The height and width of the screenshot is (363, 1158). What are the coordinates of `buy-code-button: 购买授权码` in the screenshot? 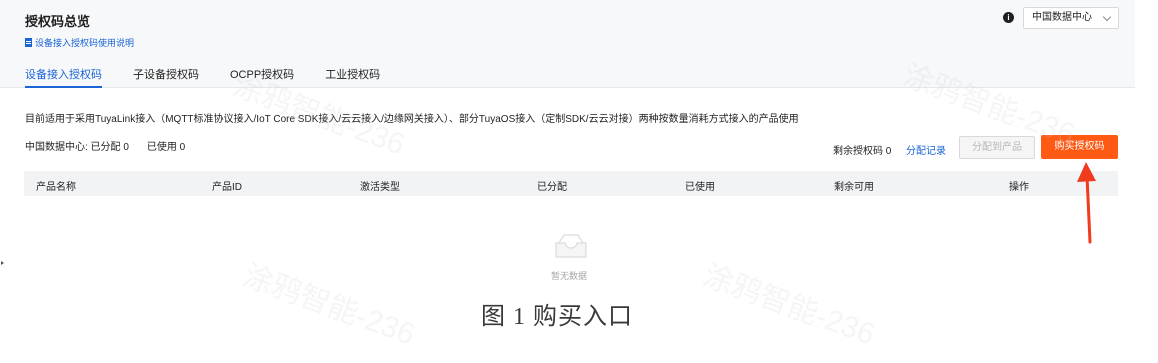 It's located at (1079, 147).